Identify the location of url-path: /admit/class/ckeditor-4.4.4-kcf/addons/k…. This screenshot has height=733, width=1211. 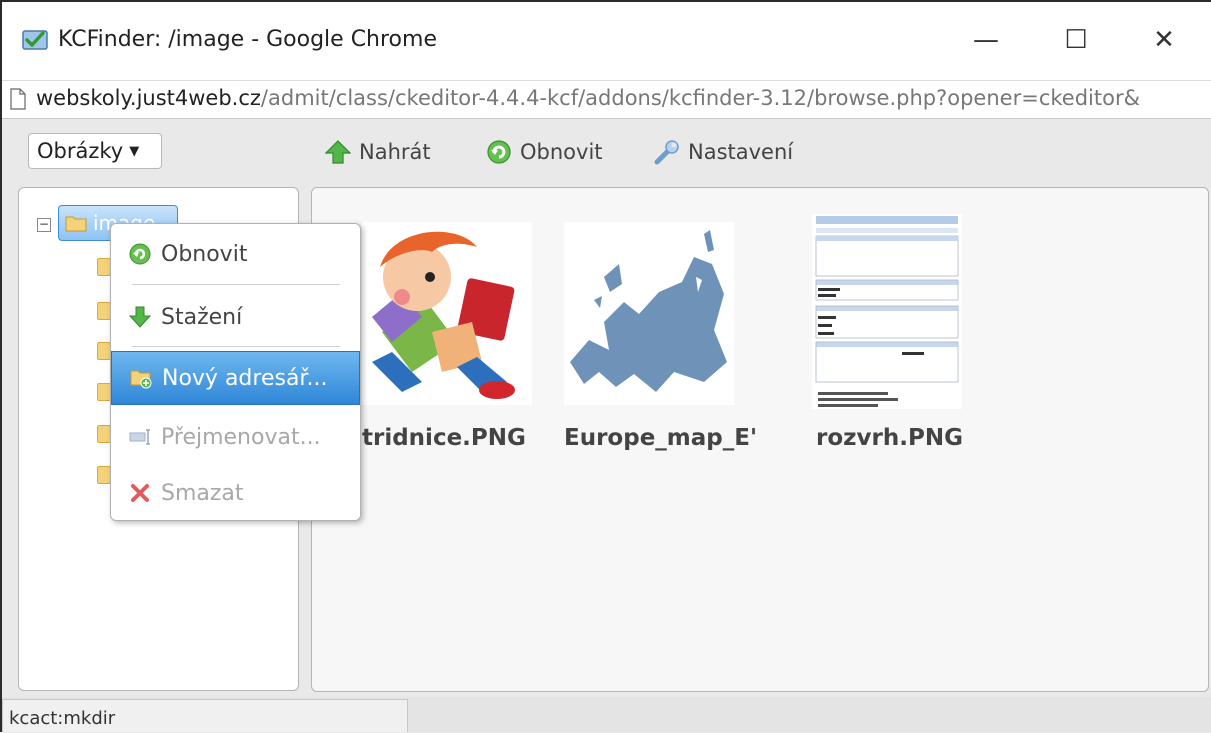
(700, 98).